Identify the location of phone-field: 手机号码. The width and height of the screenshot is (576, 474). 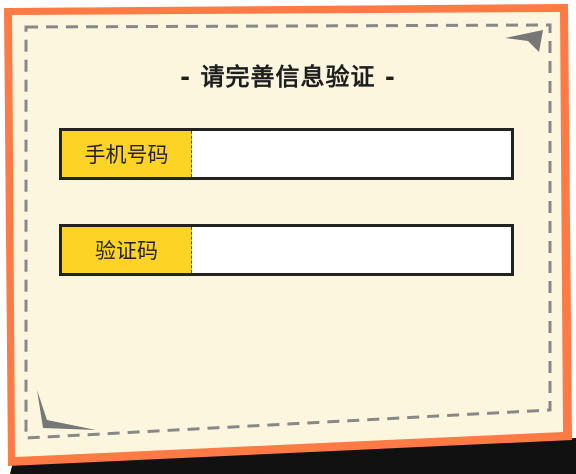
(286, 154).